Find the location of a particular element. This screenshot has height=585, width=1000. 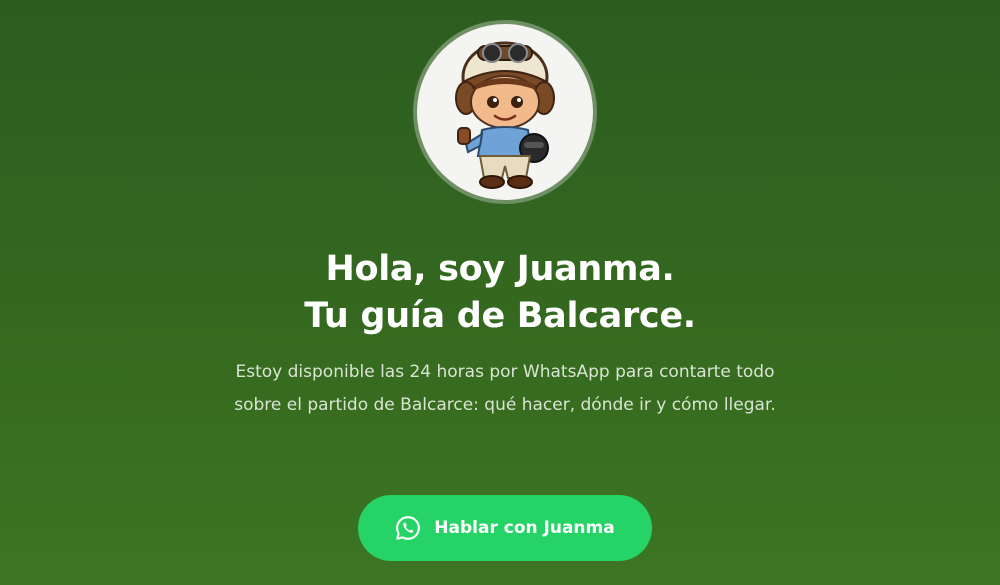

avatar-frame is located at coordinates (505, 112).